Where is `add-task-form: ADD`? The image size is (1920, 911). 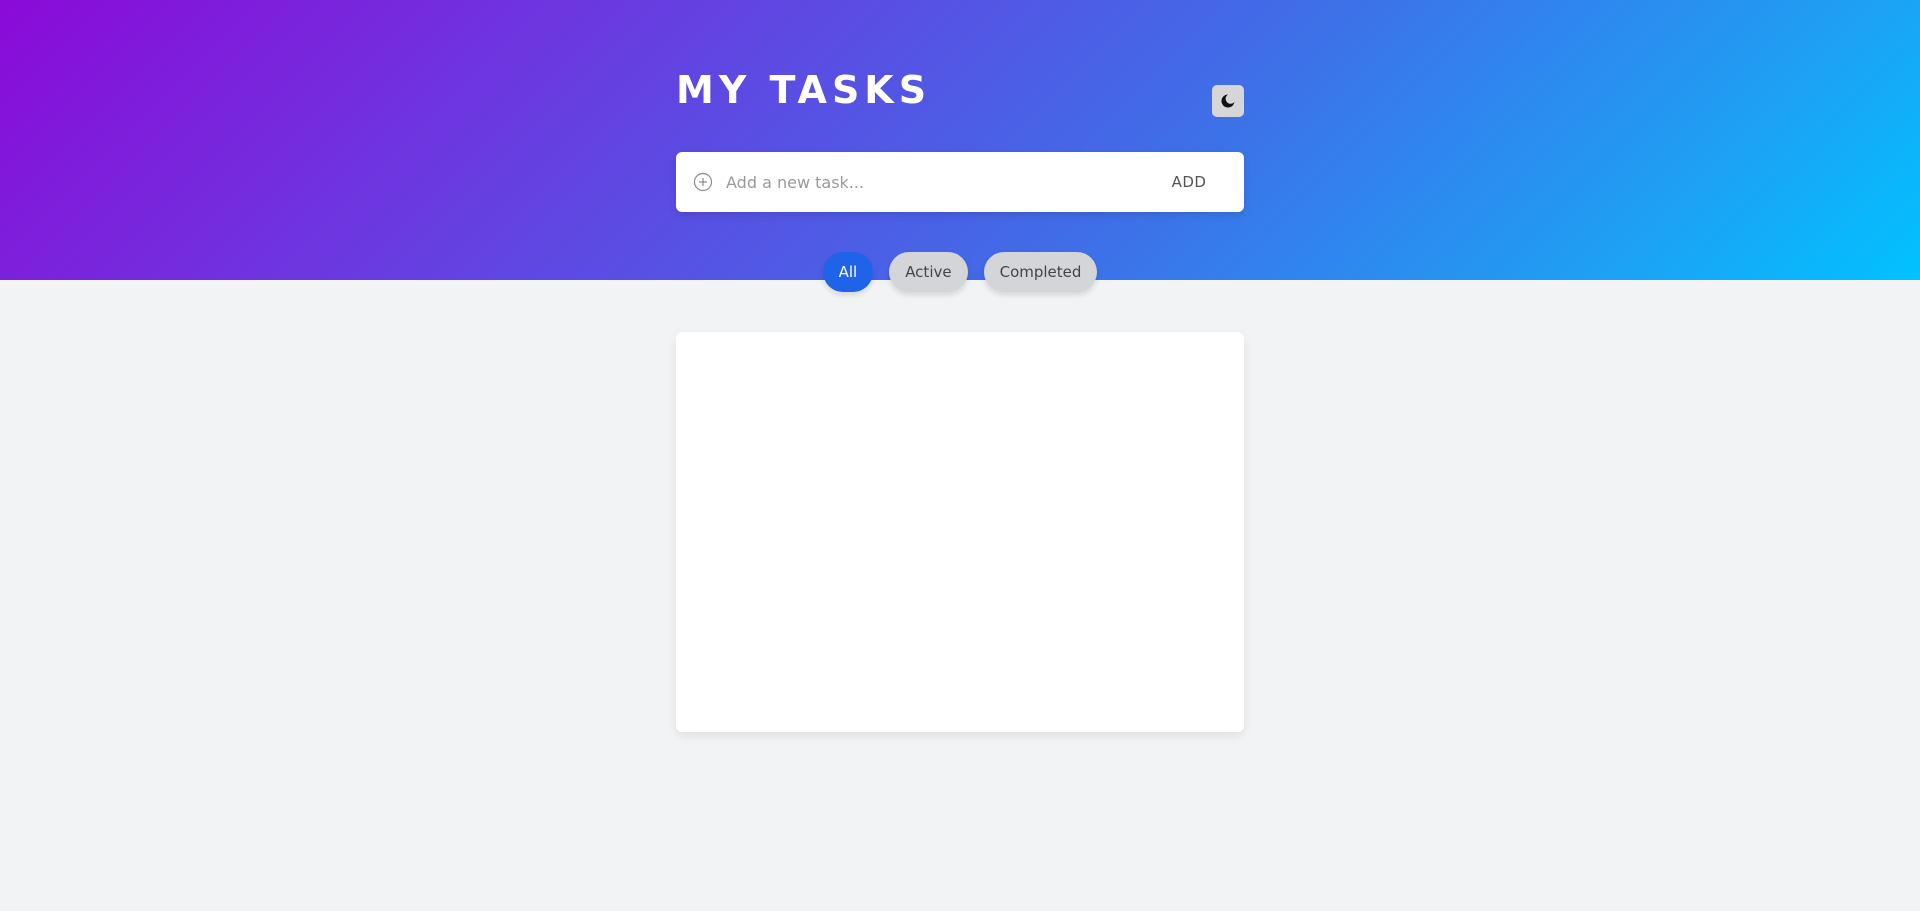
add-task-form: ADD is located at coordinates (960, 182).